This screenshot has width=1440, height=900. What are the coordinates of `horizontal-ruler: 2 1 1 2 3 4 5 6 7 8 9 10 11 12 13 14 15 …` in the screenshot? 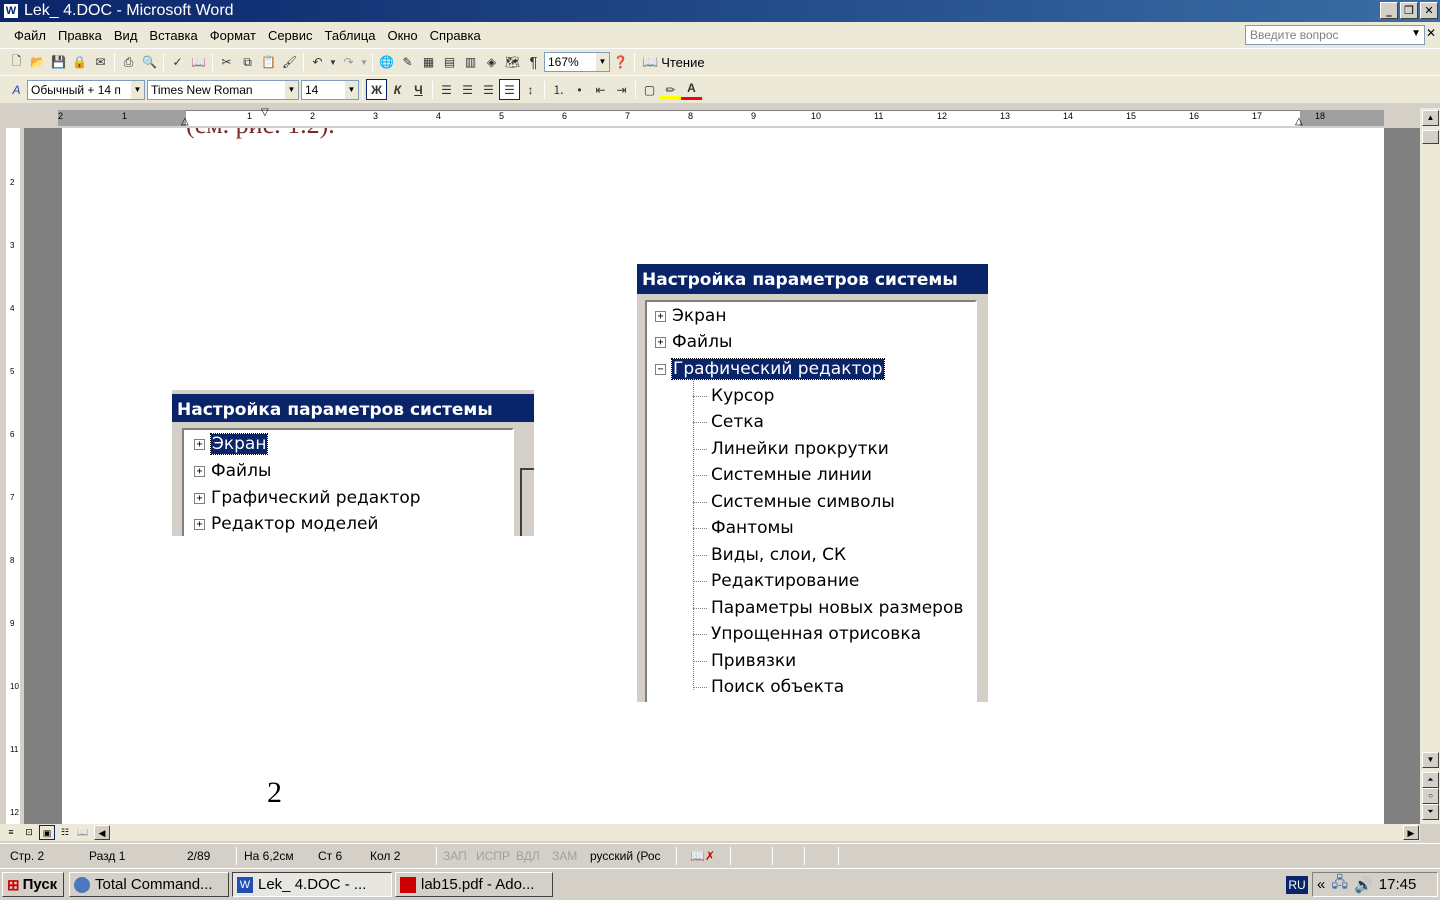 It's located at (720, 117).